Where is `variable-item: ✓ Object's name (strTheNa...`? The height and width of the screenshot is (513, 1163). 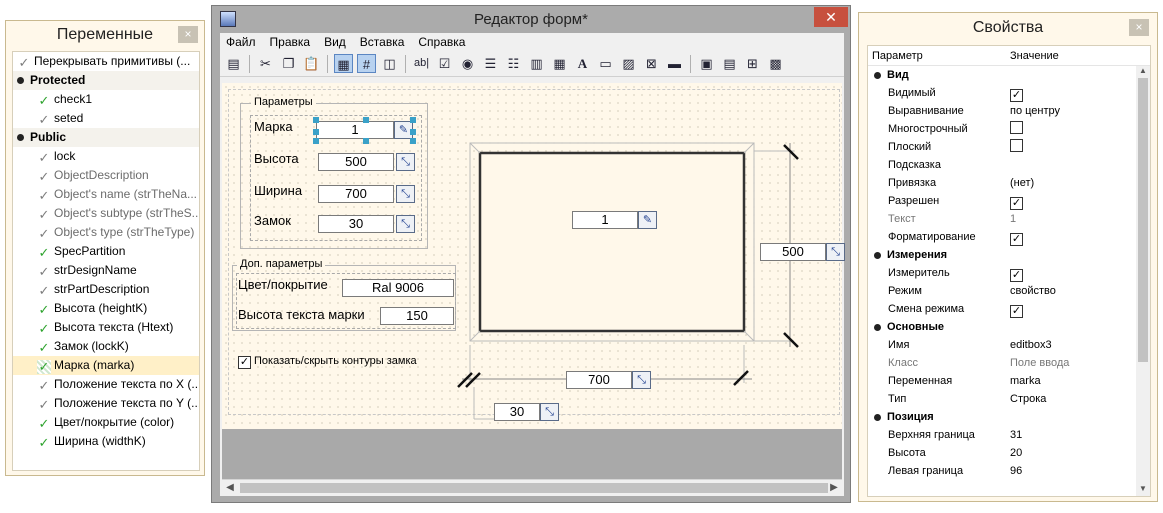
variable-item: ✓ Object's name (strTheNa... is located at coordinates (106, 194).